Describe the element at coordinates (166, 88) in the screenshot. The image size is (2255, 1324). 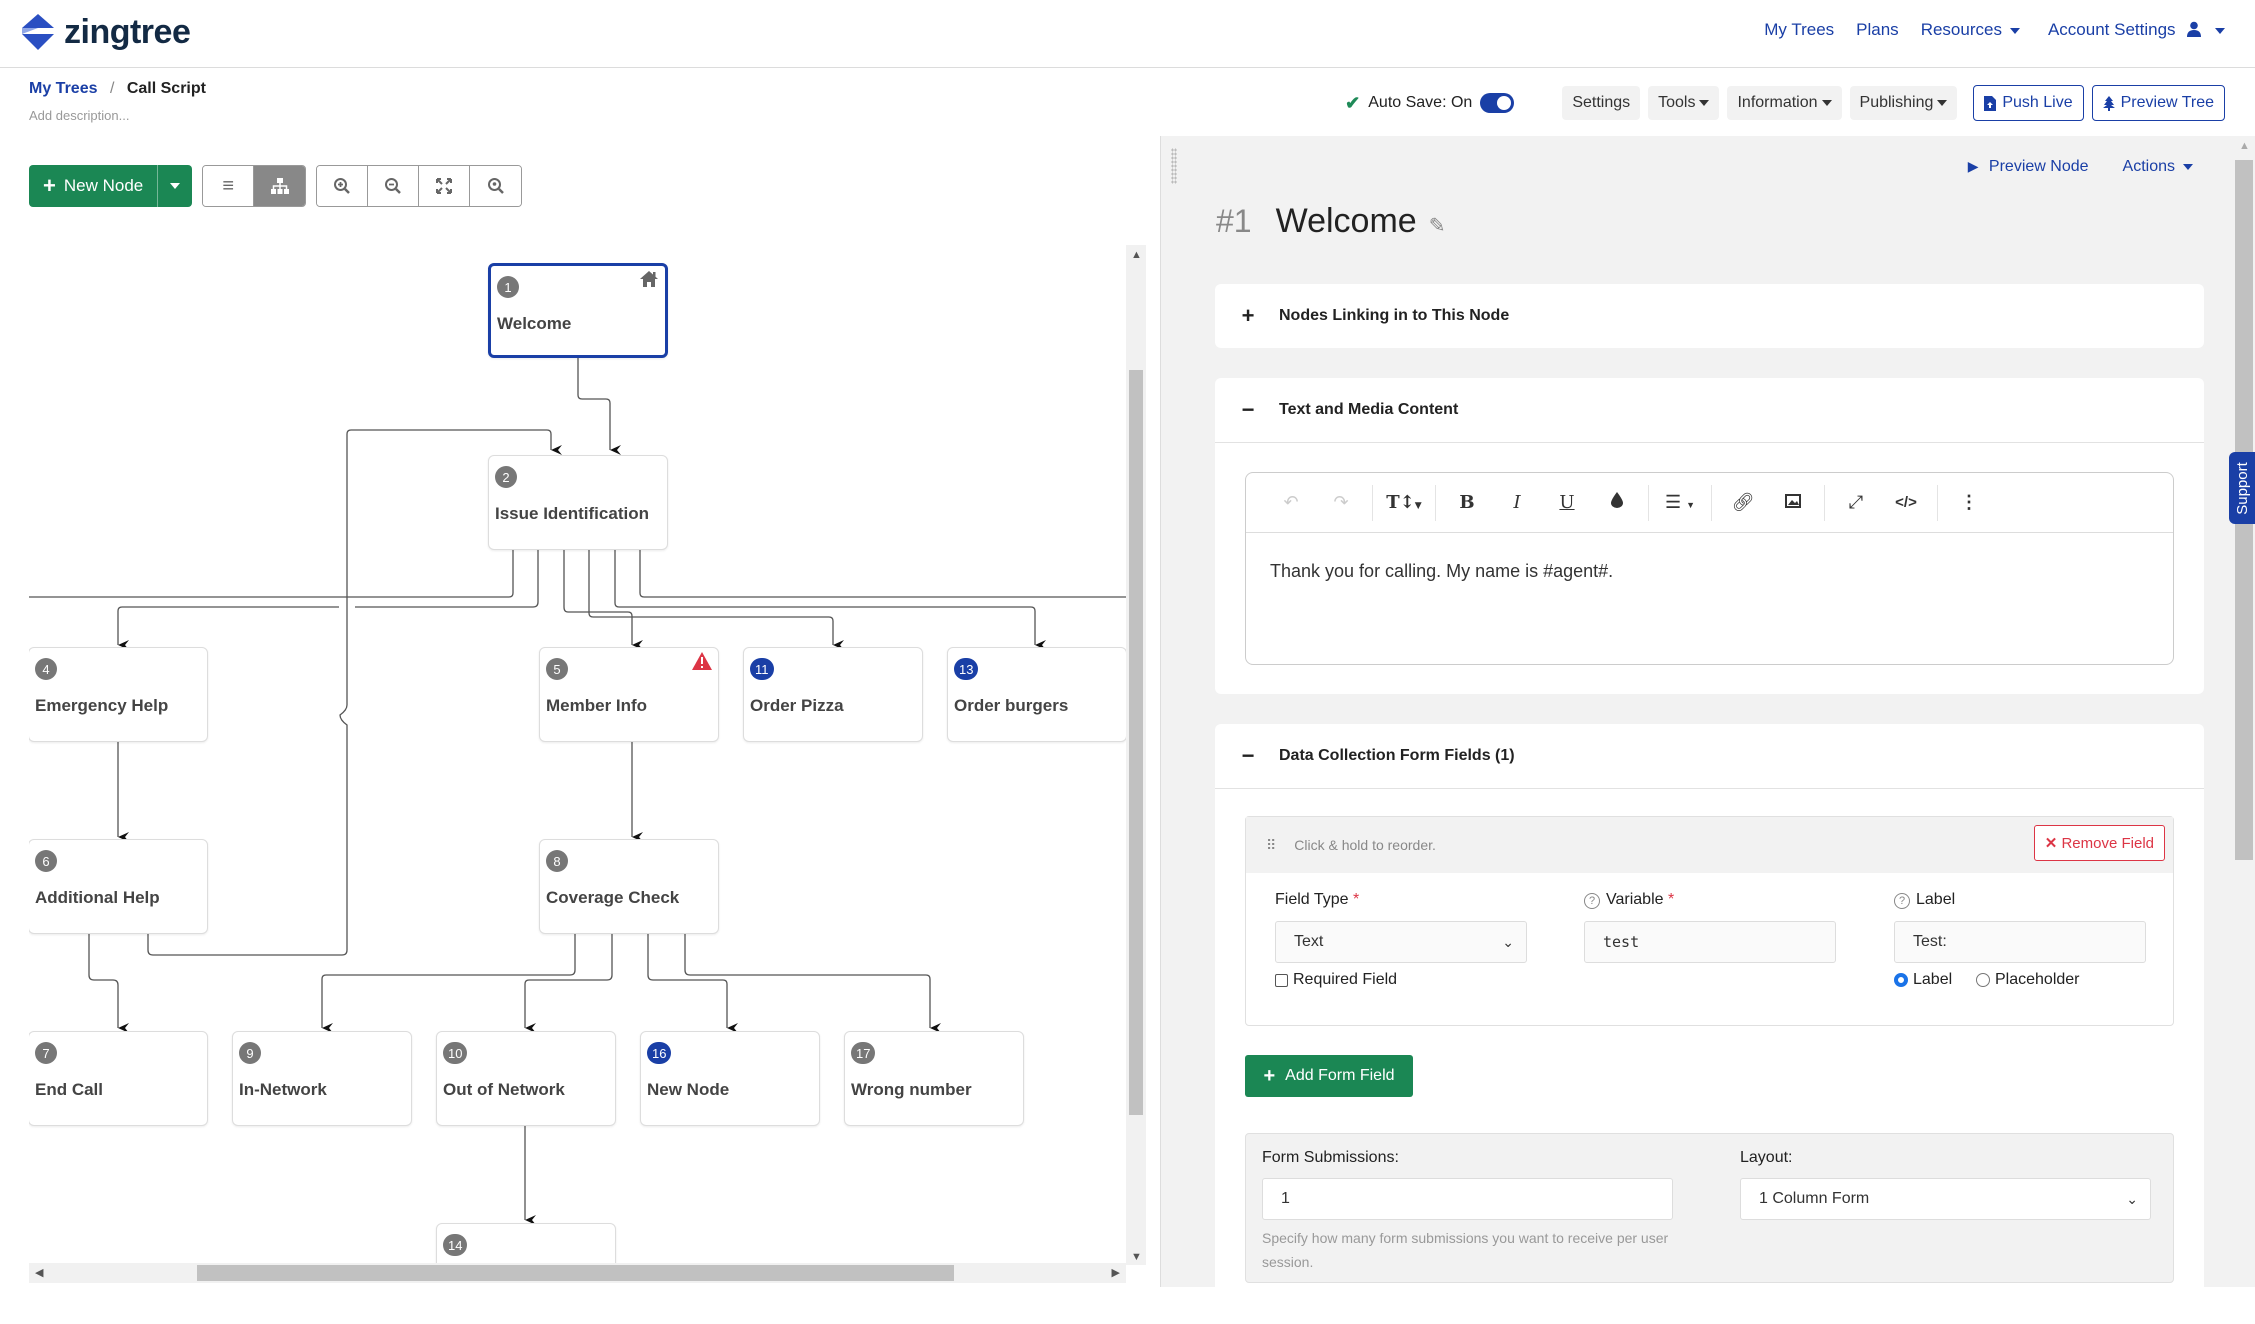
I see `breadcrumb-current: Call Script` at that location.